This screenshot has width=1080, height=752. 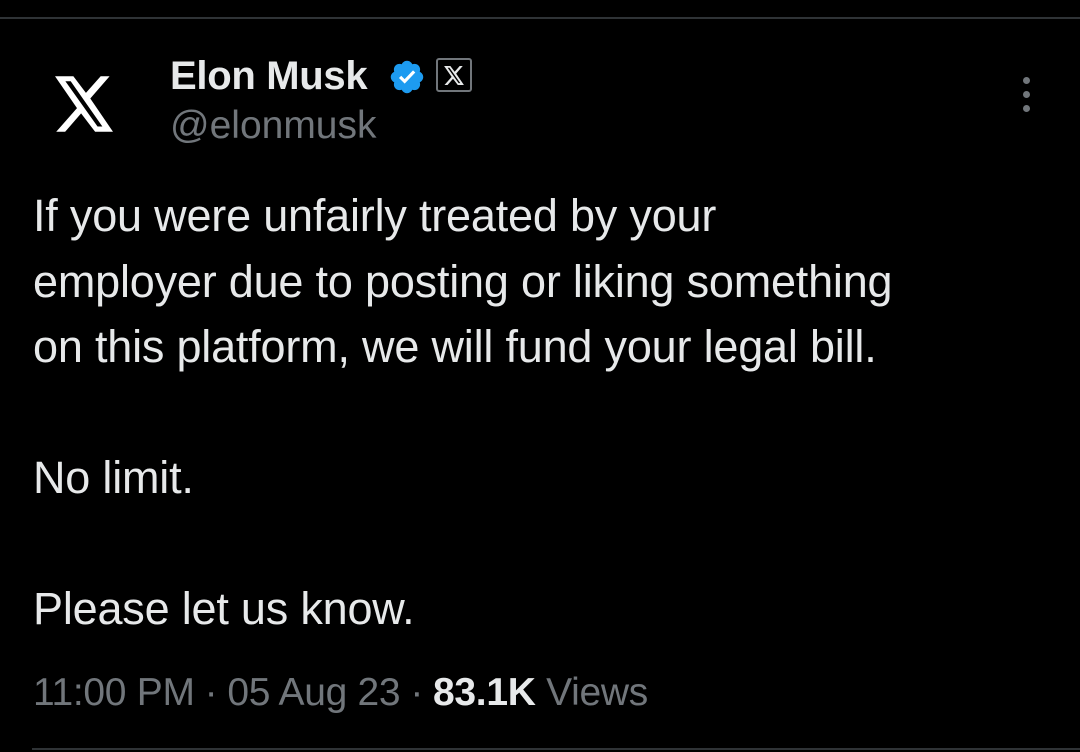 What do you see at coordinates (269, 76) in the screenshot?
I see `author-name: Elon Musk` at bounding box center [269, 76].